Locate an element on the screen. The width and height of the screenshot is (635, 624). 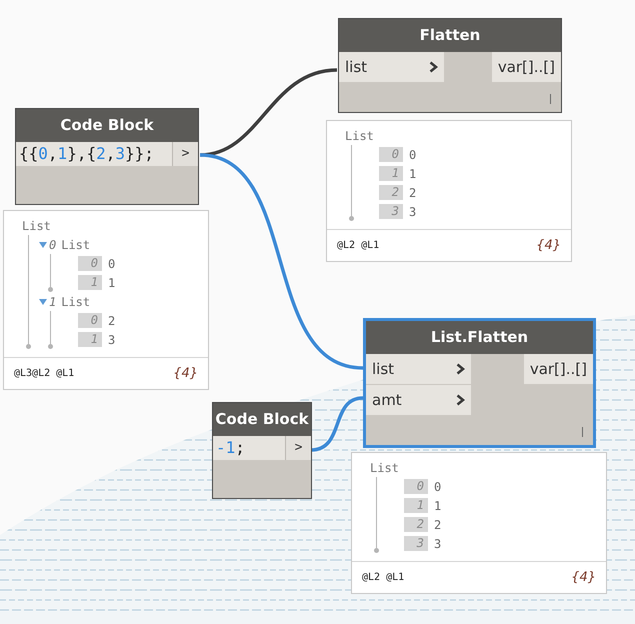
level-labels: @L3@L2 @L1 is located at coordinates (44, 374).